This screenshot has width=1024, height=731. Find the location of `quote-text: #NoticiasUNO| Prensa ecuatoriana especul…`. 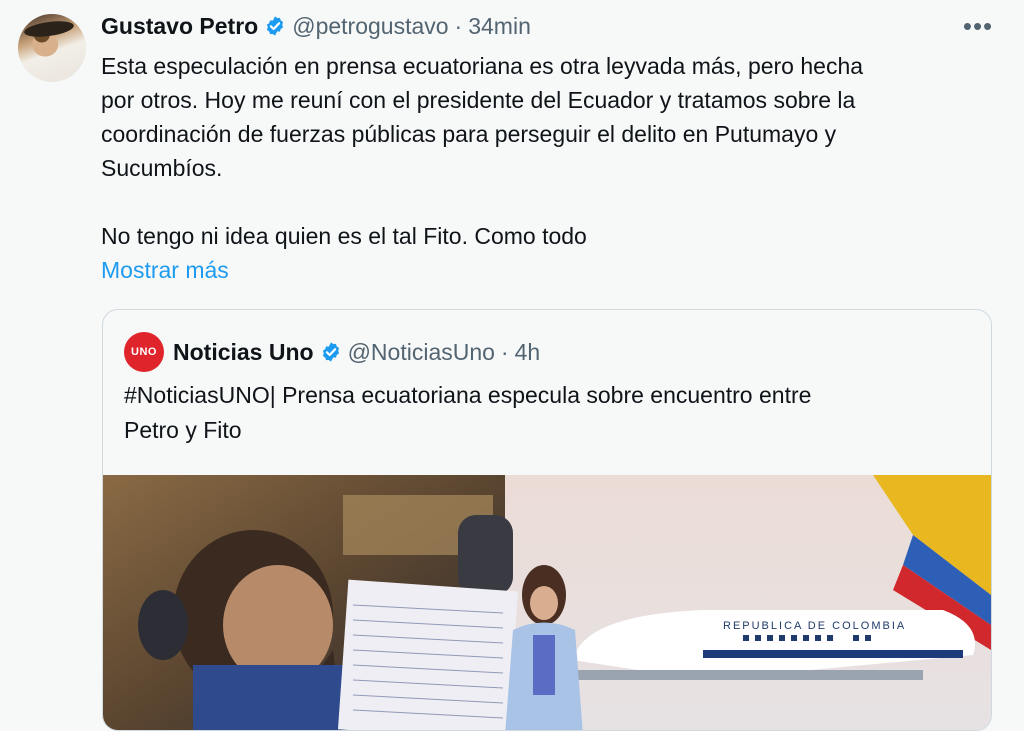

quote-text: #NoticiasUNO| Prensa ecuatoriana especul… is located at coordinates (468, 412).